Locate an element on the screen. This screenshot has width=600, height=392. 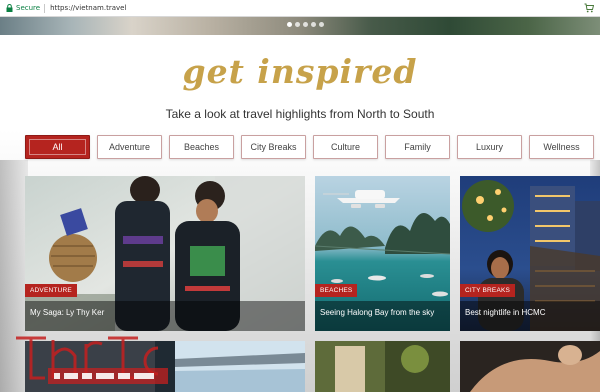
watermark-logo is located at coordinates (92, 360).